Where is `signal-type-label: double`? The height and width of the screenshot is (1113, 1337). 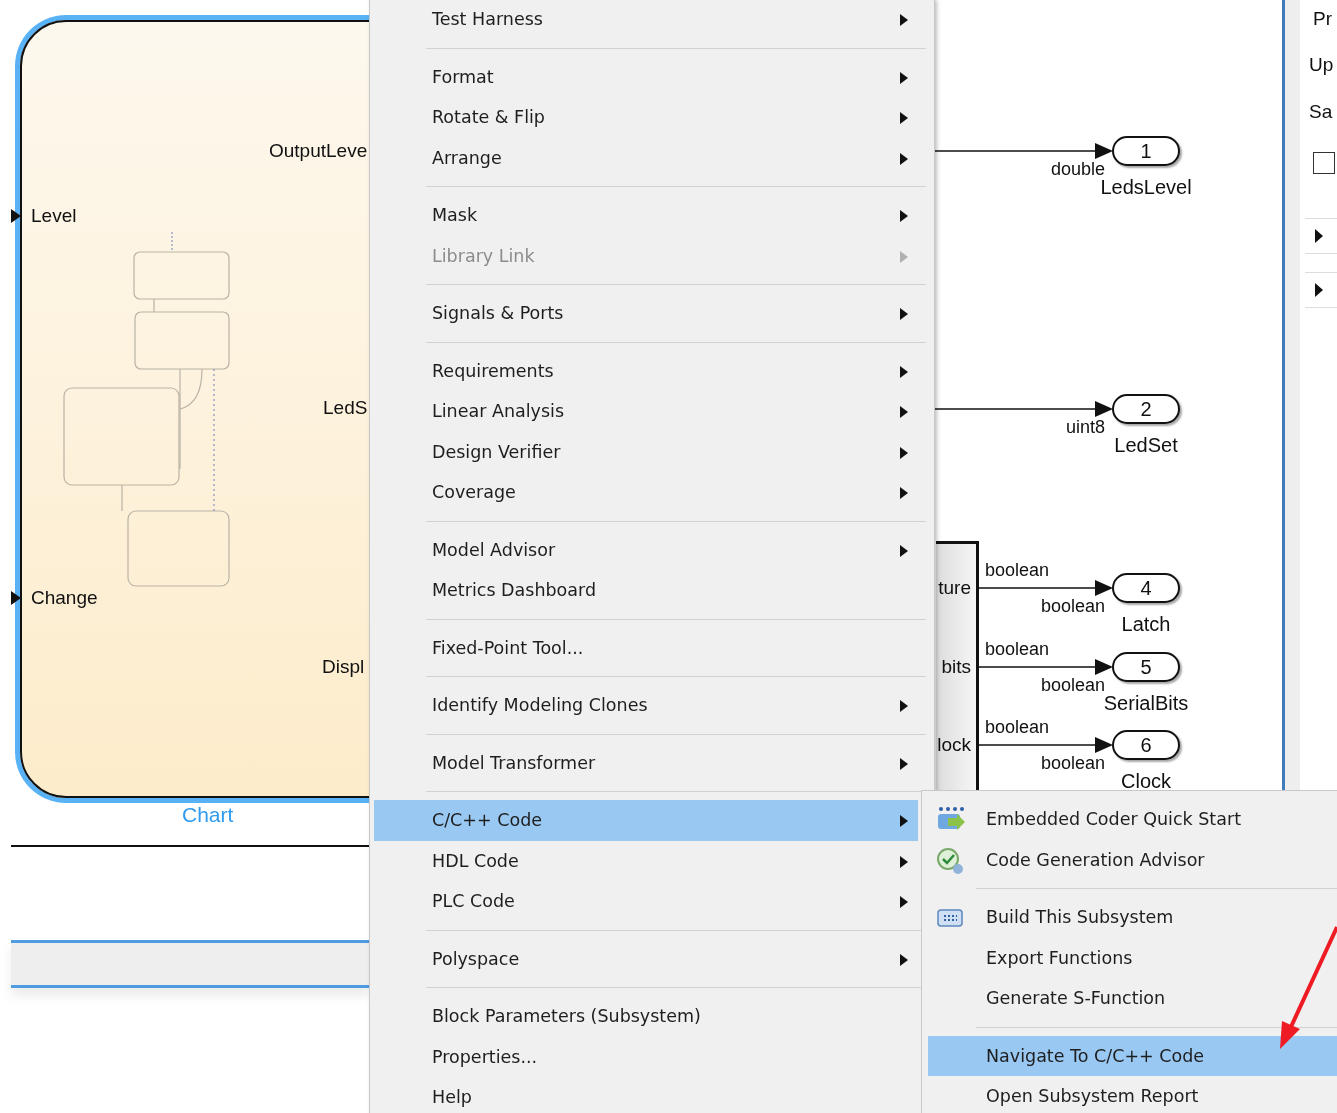 signal-type-label: double is located at coordinates (1077, 169).